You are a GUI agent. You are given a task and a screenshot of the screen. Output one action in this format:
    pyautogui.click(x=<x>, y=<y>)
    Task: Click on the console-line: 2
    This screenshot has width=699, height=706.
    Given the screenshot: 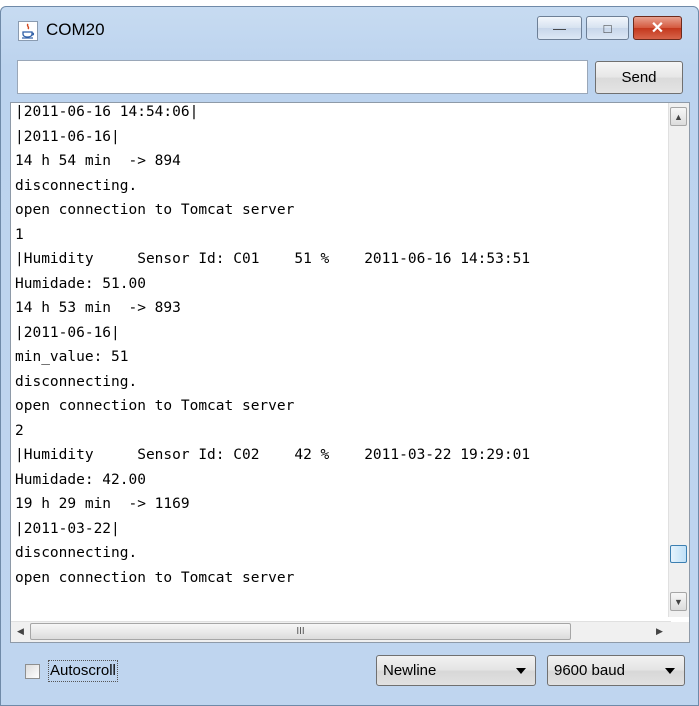 What is the action you would take?
    pyautogui.click(x=19, y=430)
    